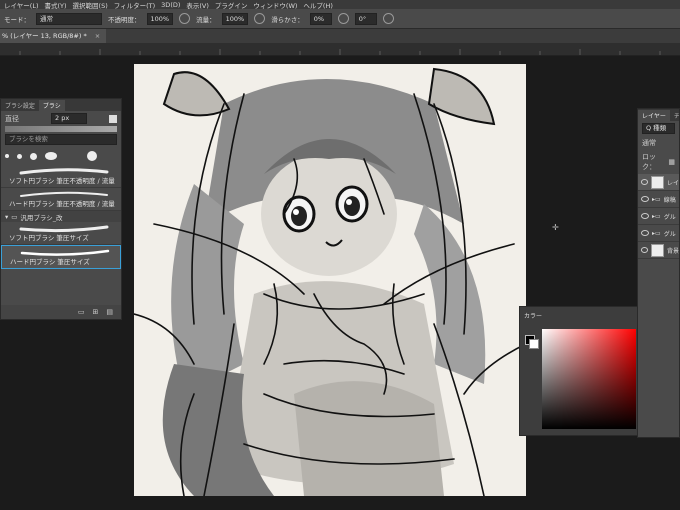  I want to click on brush-item: ソフト円ブラシ 筆圧サイズ, so click(61, 233).